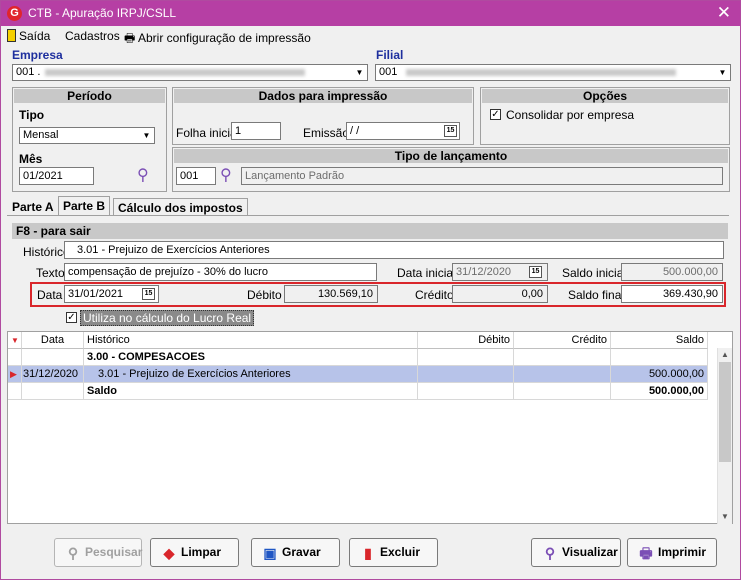 The width and height of the screenshot is (741, 580). I want to click on col-historico: Histórico, so click(251, 340).